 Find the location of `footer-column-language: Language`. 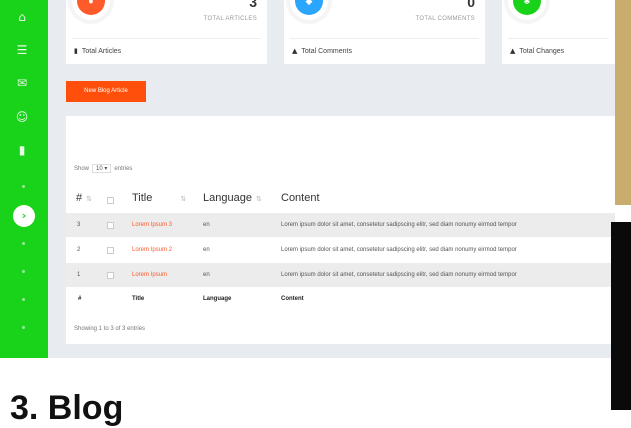

footer-column-language: Language is located at coordinates (217, 299).